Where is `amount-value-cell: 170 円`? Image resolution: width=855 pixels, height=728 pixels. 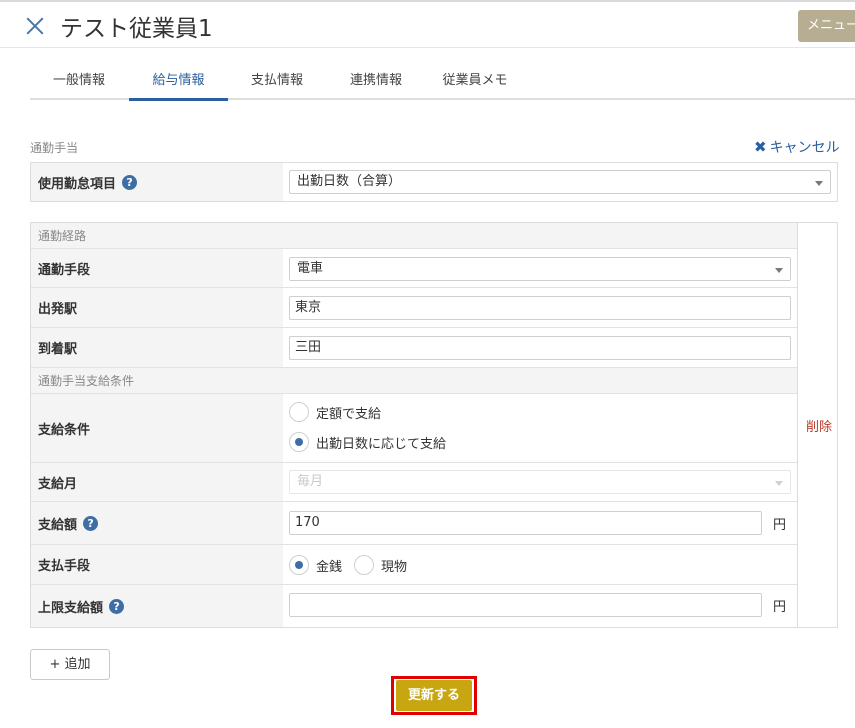
amount-value-cell: 170 円 is located at coordinates (540, 523).